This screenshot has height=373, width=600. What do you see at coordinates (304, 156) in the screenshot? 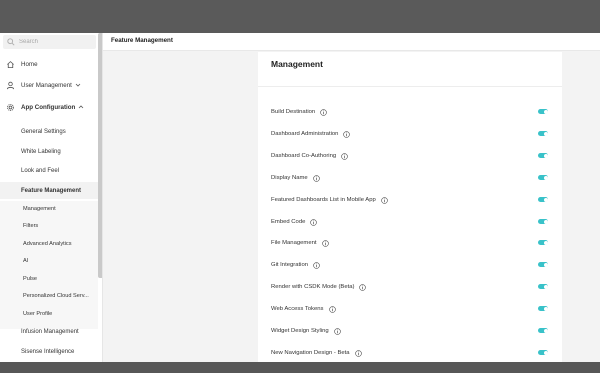
I see `feature-label: Dashboard Co-Authoring` at bounding box center [304, 156].